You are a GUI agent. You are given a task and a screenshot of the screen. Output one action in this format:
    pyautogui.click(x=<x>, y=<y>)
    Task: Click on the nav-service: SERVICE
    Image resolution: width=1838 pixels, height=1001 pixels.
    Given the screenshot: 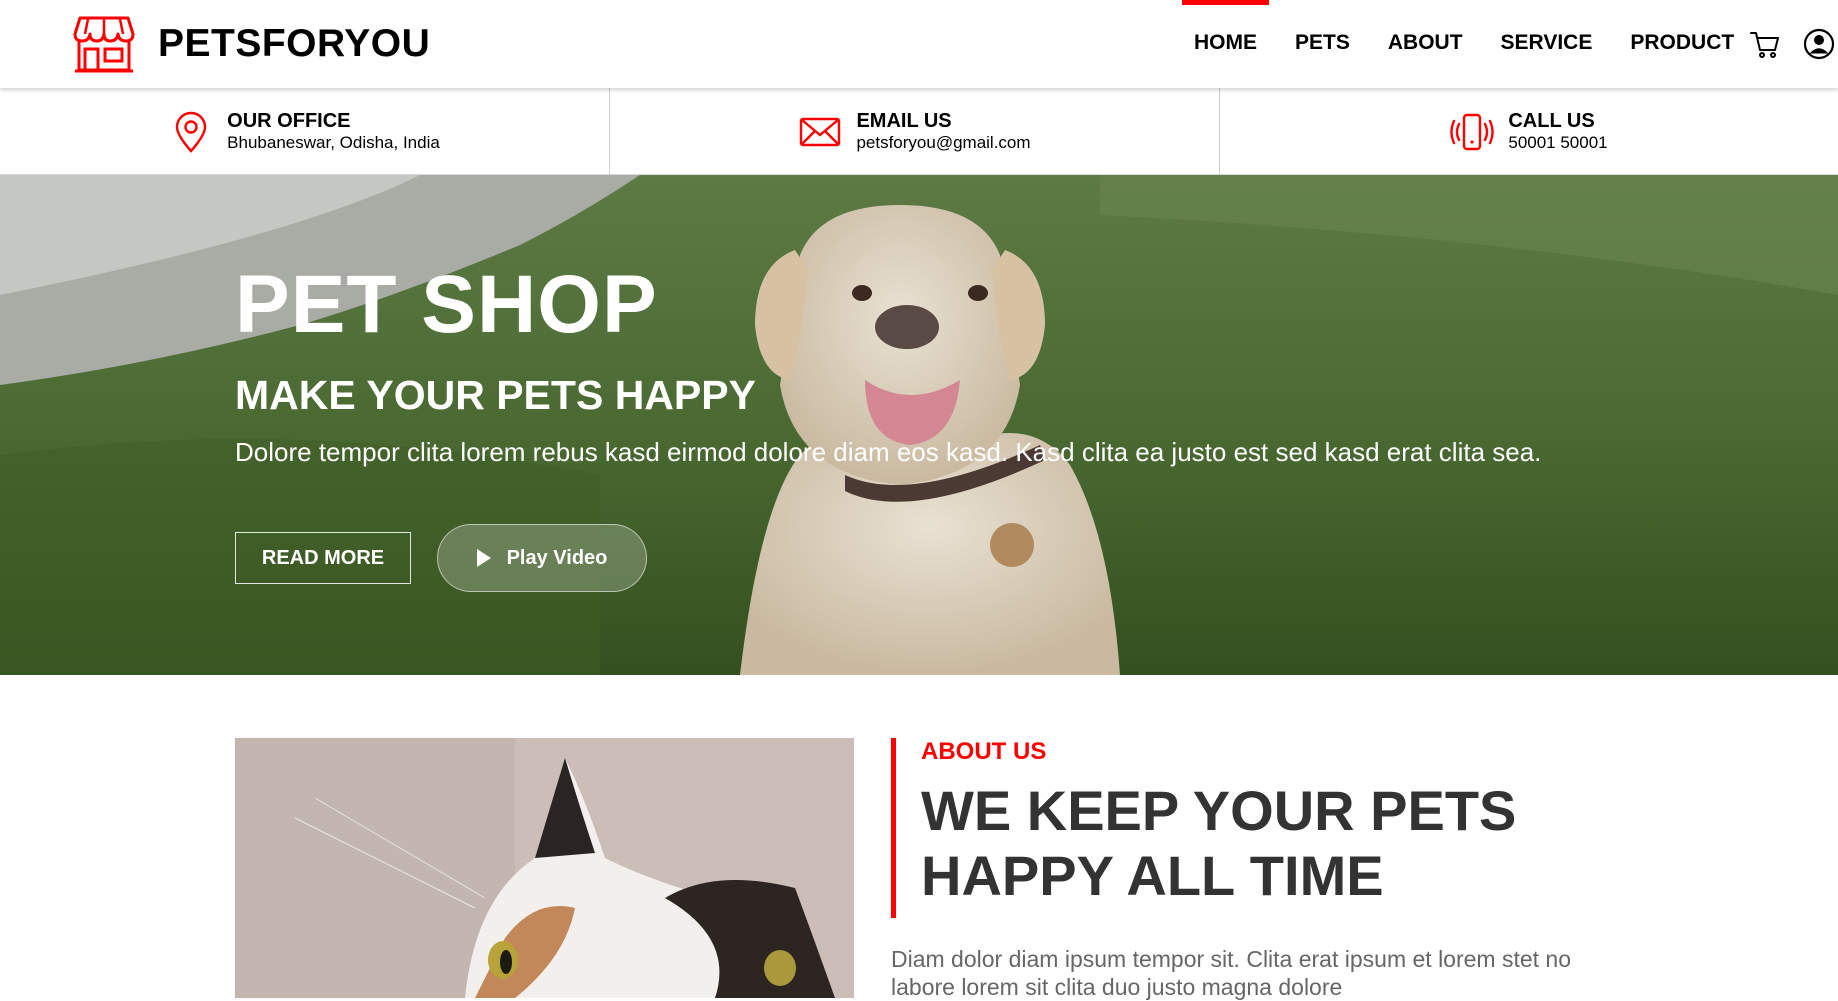 What is the action you would take?
    pyautogui.click(x=1547, y=44)
    